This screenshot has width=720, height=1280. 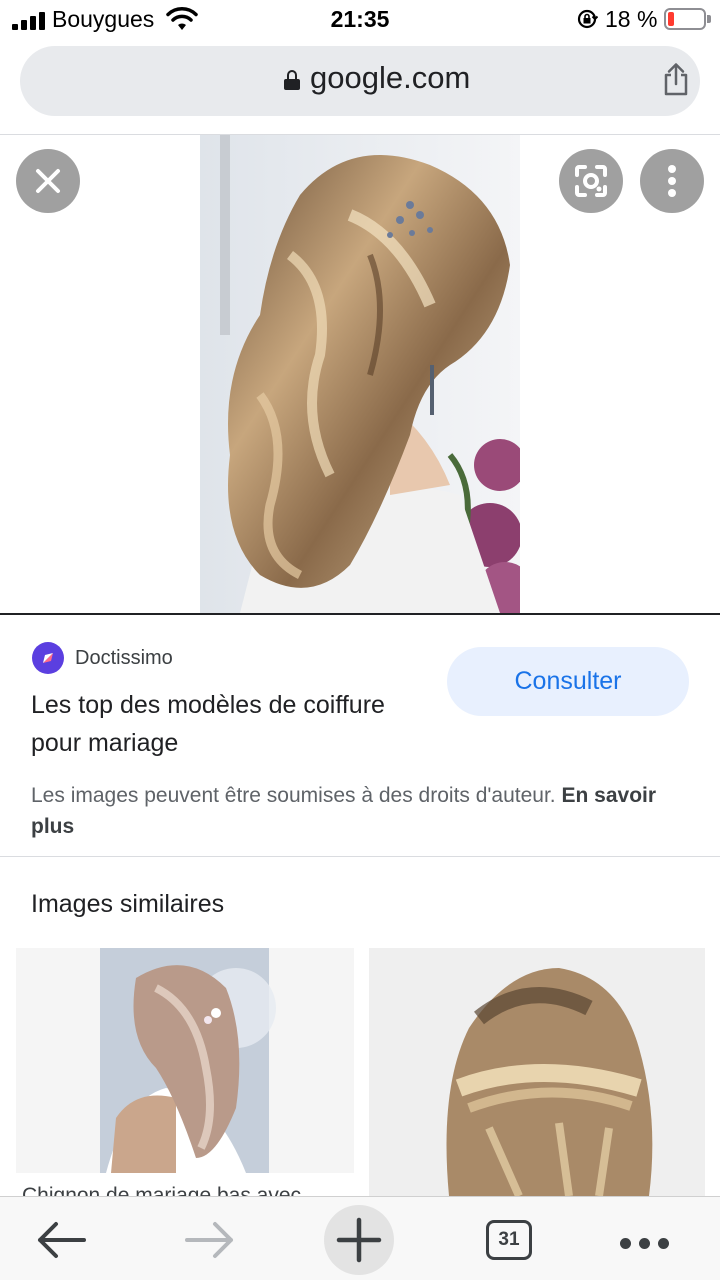 I want to click on source-logo-icon, so click(x=48, y=658).